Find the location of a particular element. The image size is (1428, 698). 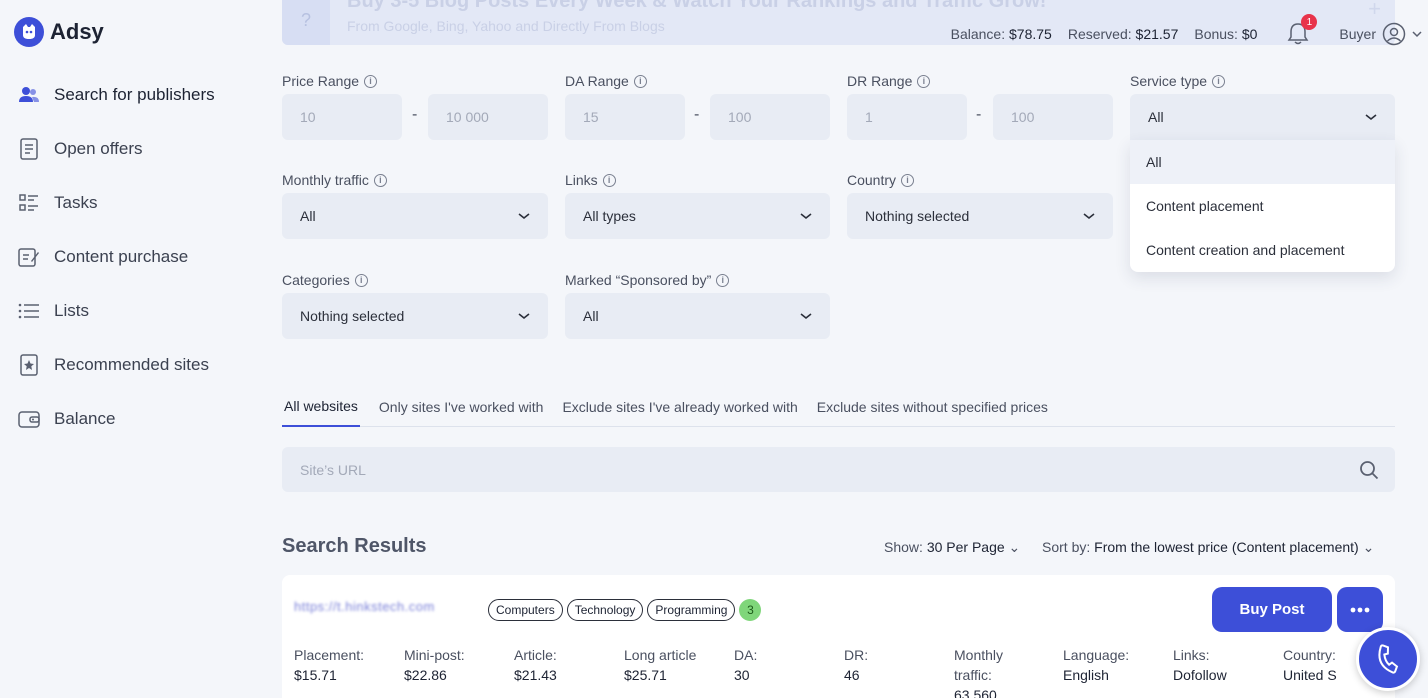

users-icon is located at coordinates (29, 95).